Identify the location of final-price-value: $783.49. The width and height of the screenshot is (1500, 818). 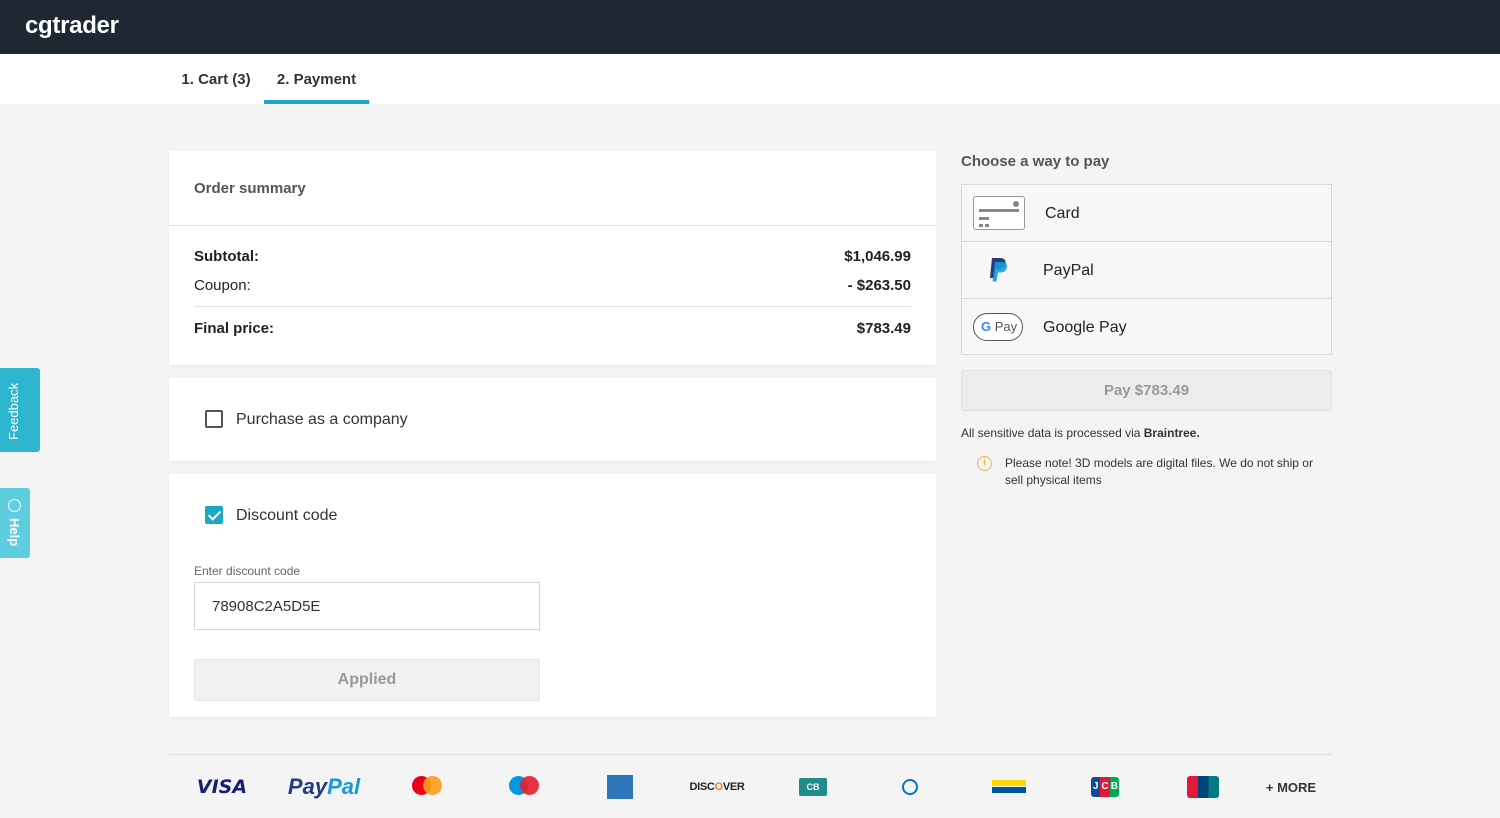
(883, 328).